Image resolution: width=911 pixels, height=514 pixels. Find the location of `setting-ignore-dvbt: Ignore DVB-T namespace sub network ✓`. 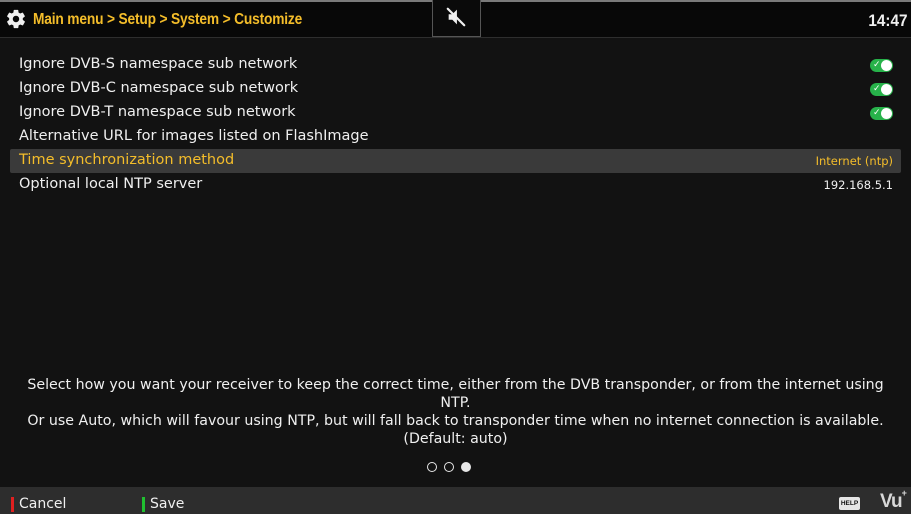

setting-ignore-dvbt: Ignore DVB-T namespace sub network ✓ is located at coordinates (455, 113).